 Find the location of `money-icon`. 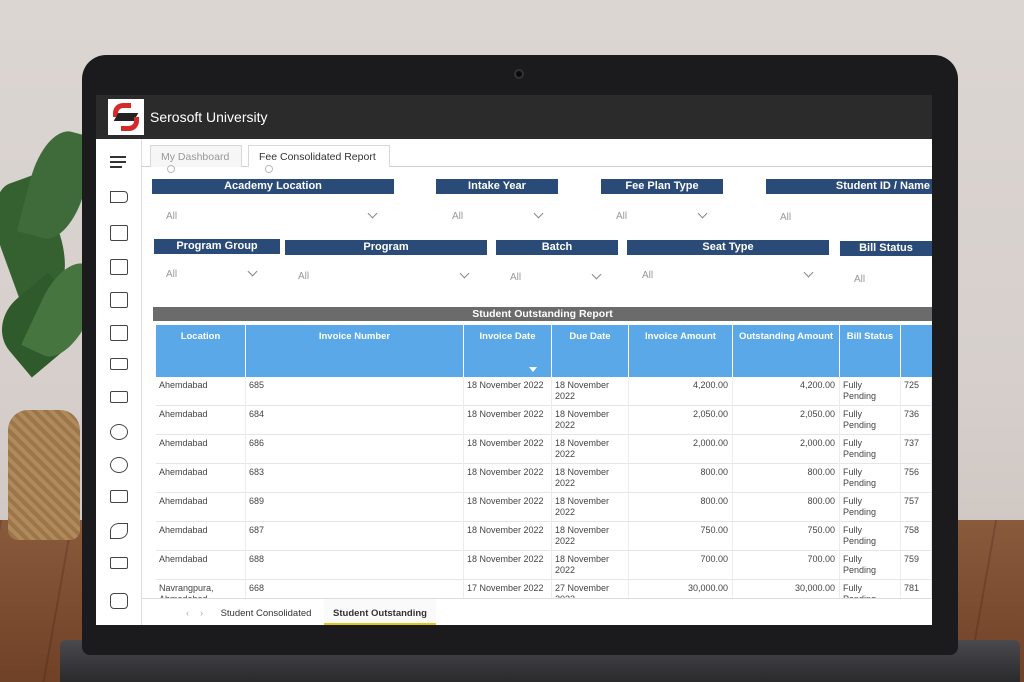

money-icon is located at coordinates (119, 364).